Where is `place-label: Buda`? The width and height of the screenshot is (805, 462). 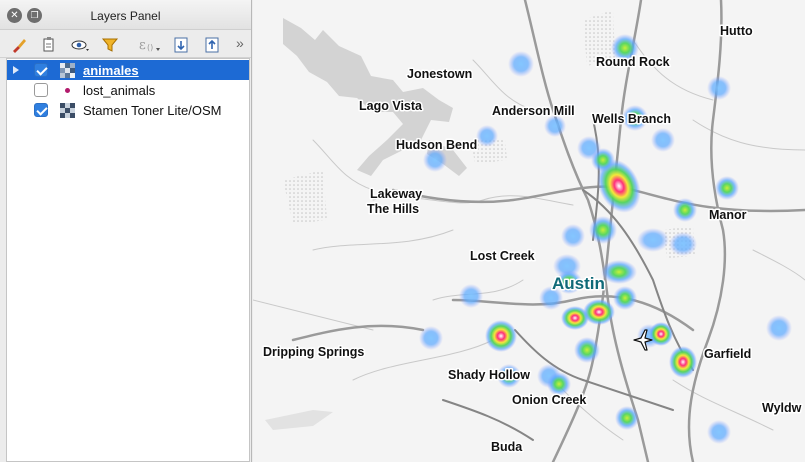 place-label: Buda is located at coordinates (507, 447).